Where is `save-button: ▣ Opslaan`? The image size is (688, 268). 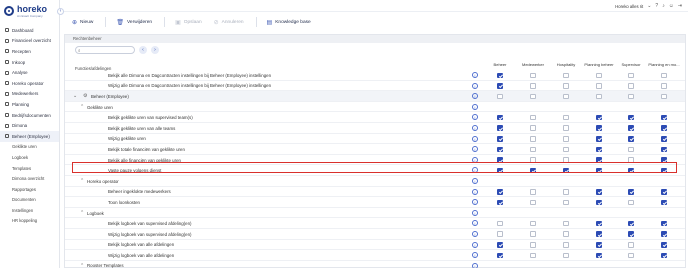
save-button: ▣ Opslaan is located at coordinates (188, 22).